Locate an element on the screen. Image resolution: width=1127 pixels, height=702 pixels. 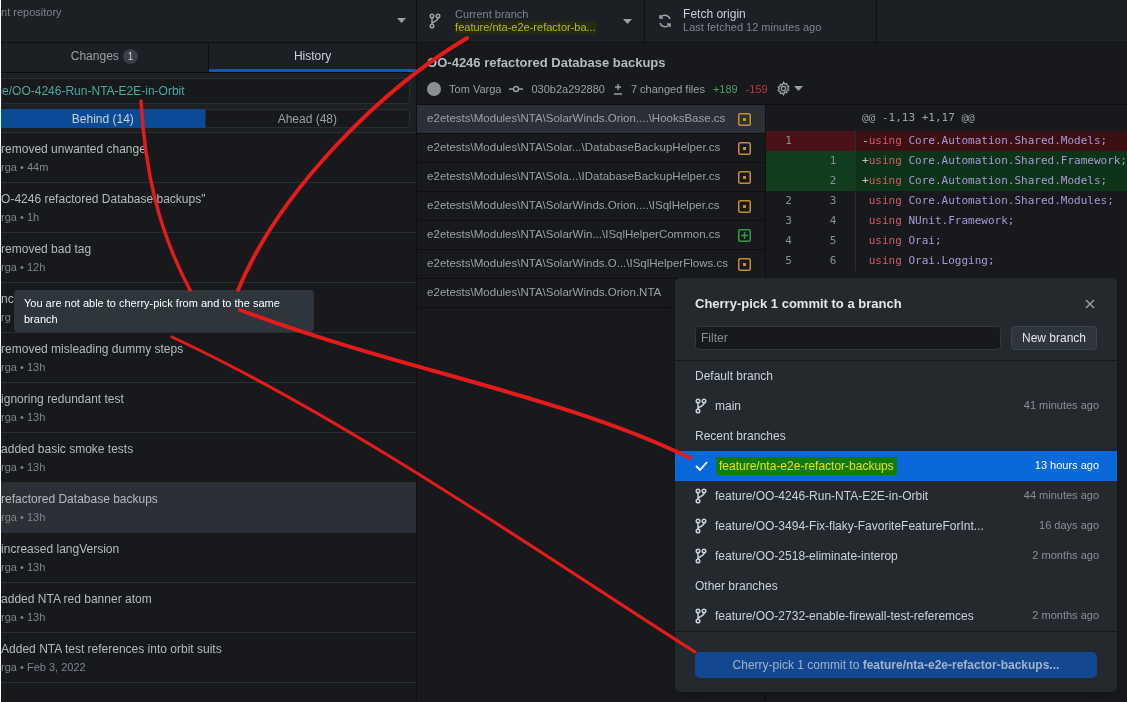
file-path: e2etests\Modules\NTA\SolarWinds.O...\ISqlHelperFlows.cs is located at coordinates (577, 264).